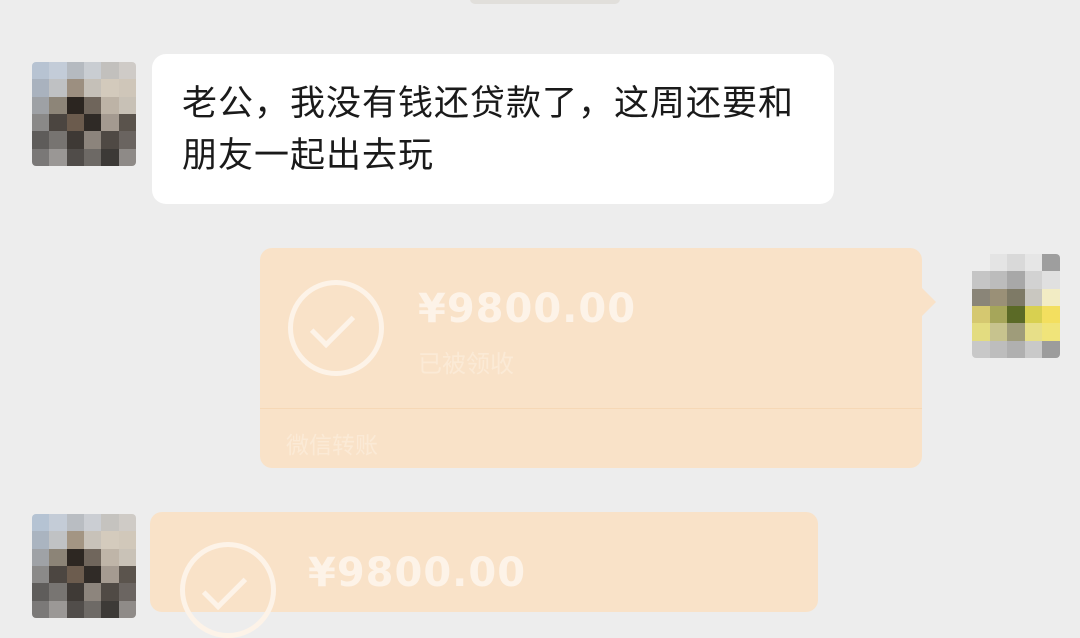  Describe the element at coordinates (488, 130) in the screenshot. I see `message-text: 老公，我没有钱还贷款了，这周还要和朋友一起出去玩` at that location.